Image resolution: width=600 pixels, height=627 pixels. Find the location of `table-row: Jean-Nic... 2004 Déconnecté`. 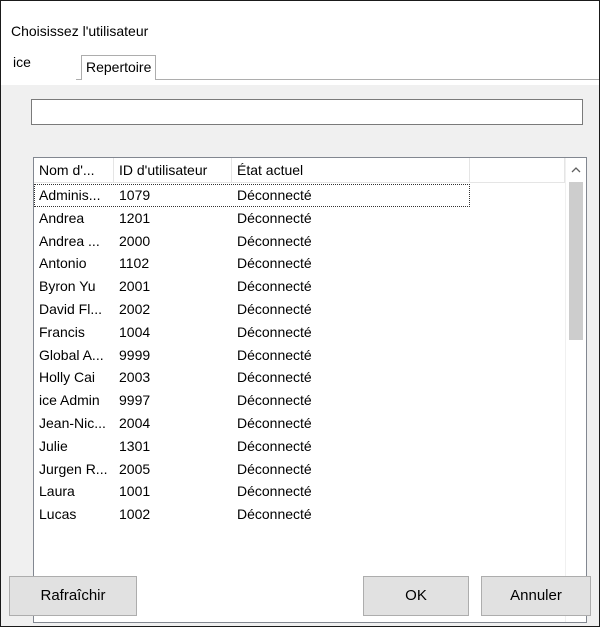

table-row: Jean-Nic... 2004 Déconnecté is located at coordinates (299, 423).